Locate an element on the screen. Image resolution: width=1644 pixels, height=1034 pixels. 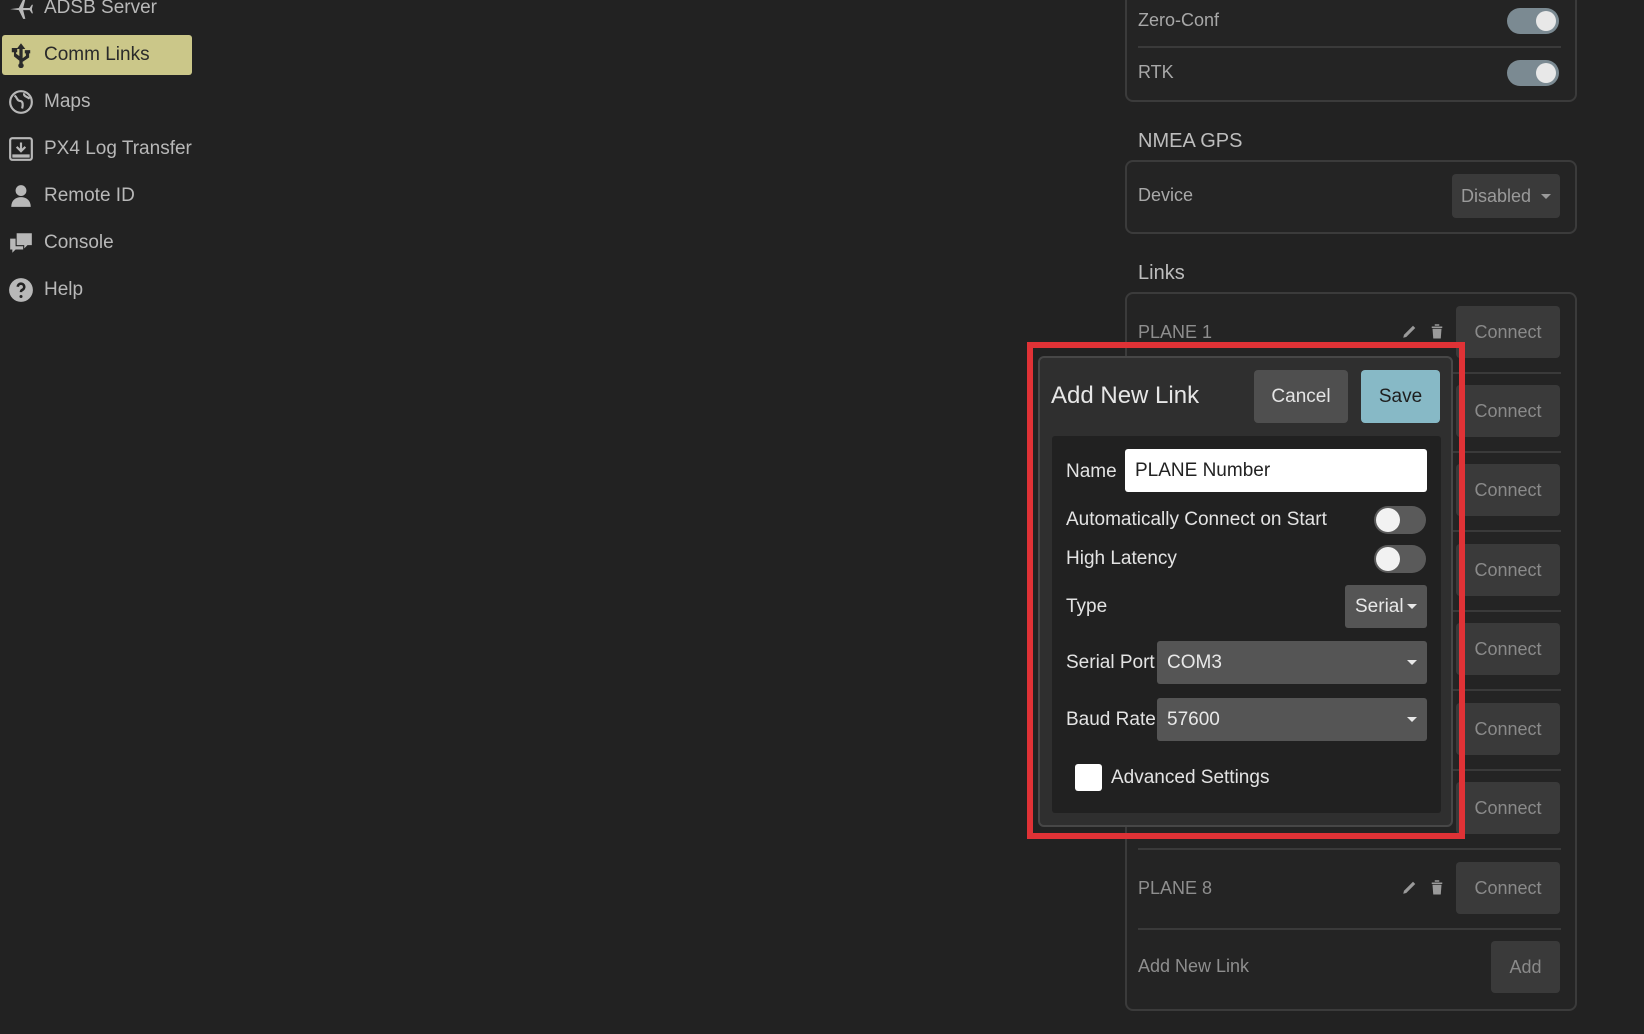
highlight-box is located at coordinates (1246, 590).